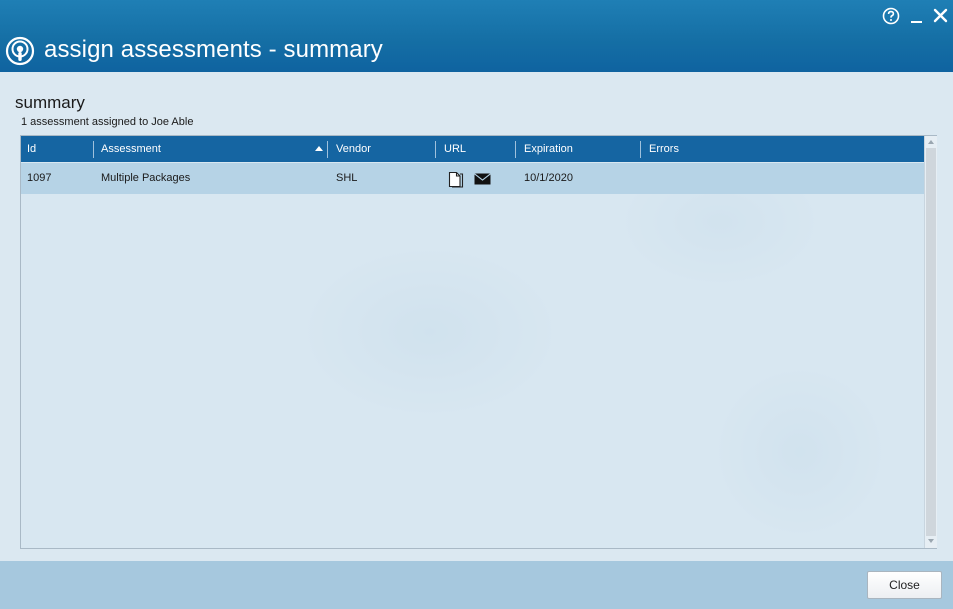 The image size is (953, 609). I want to click on sort-ascending-icon, so click(319, 148).